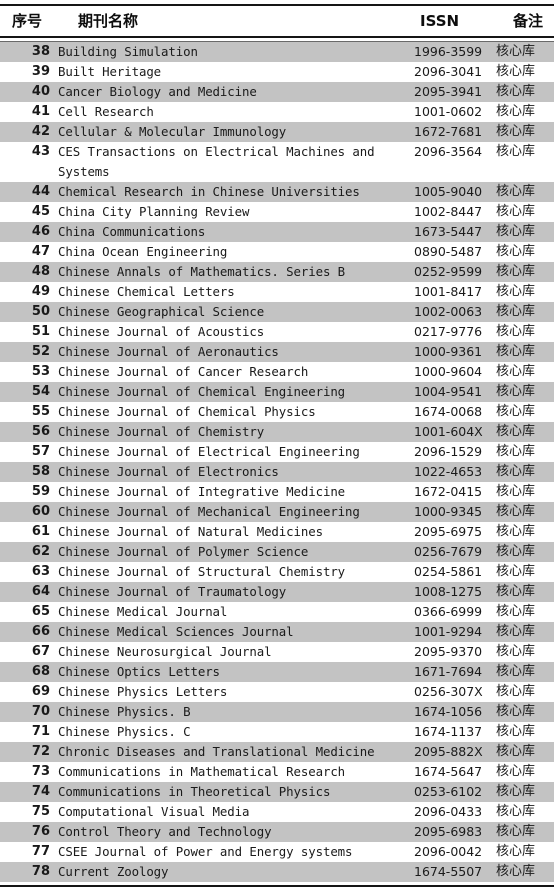  I want to click on cell-issn: 1008-1275, so click(448, 591).